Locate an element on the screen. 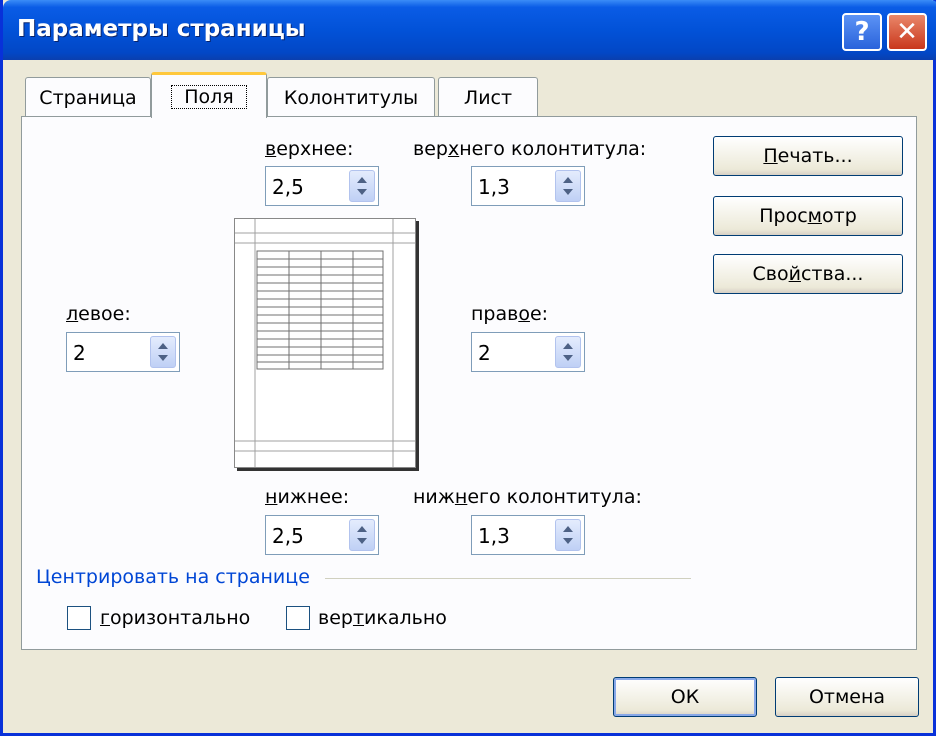 Image resolution: width=936 pixels, height=736 pixels. close-icon: ✕ is located at coordinates (907, 32).